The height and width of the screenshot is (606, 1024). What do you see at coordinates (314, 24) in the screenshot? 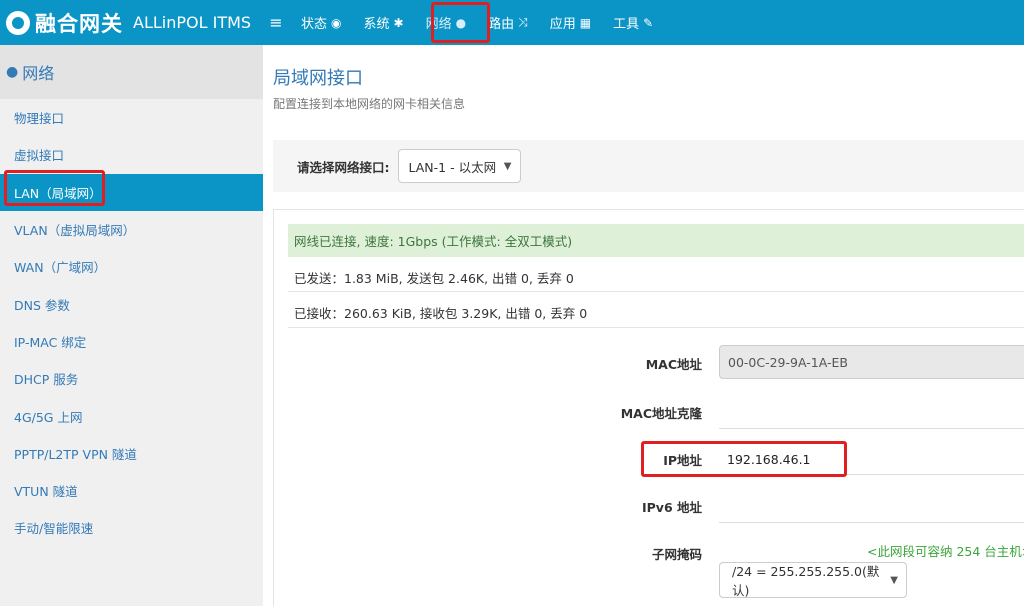
I see `nav-status-label: 状态` at bounding box center [314, 24].